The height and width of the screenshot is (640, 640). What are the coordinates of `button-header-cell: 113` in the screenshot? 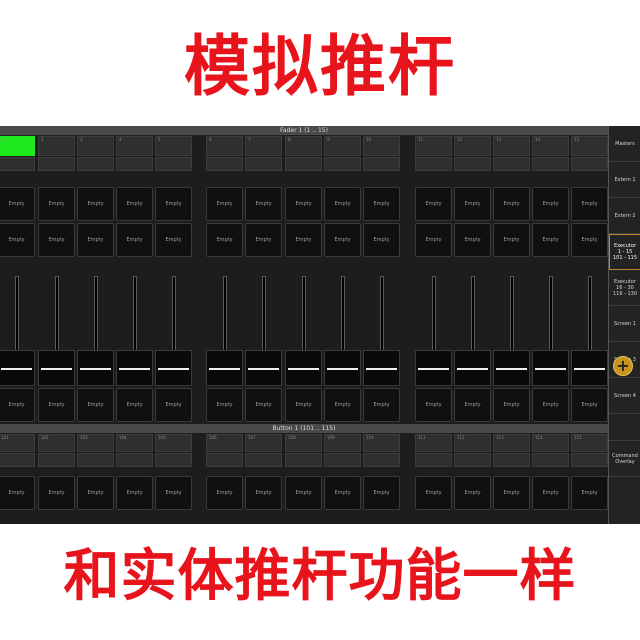 It's located at (511, 443).